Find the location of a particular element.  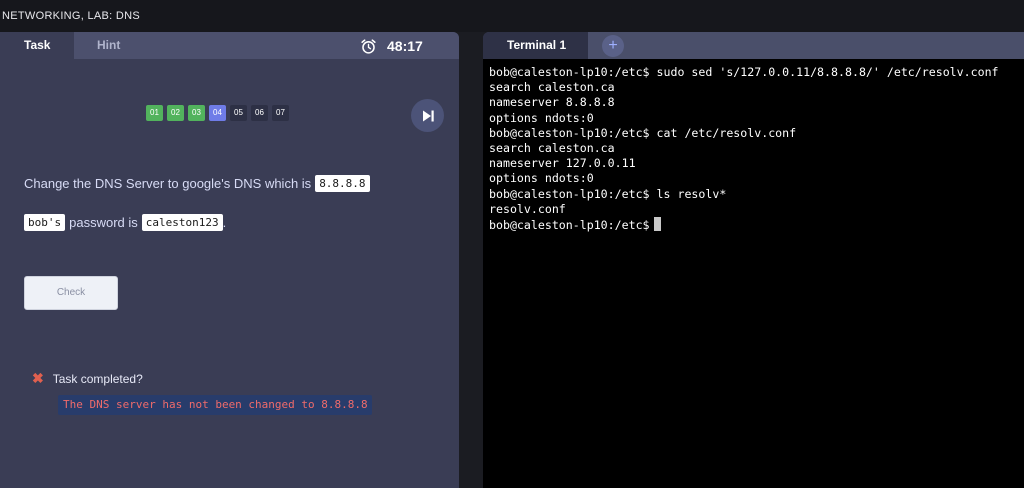

task-status: ✖ Task completed? is located at coordinates (87, 378).